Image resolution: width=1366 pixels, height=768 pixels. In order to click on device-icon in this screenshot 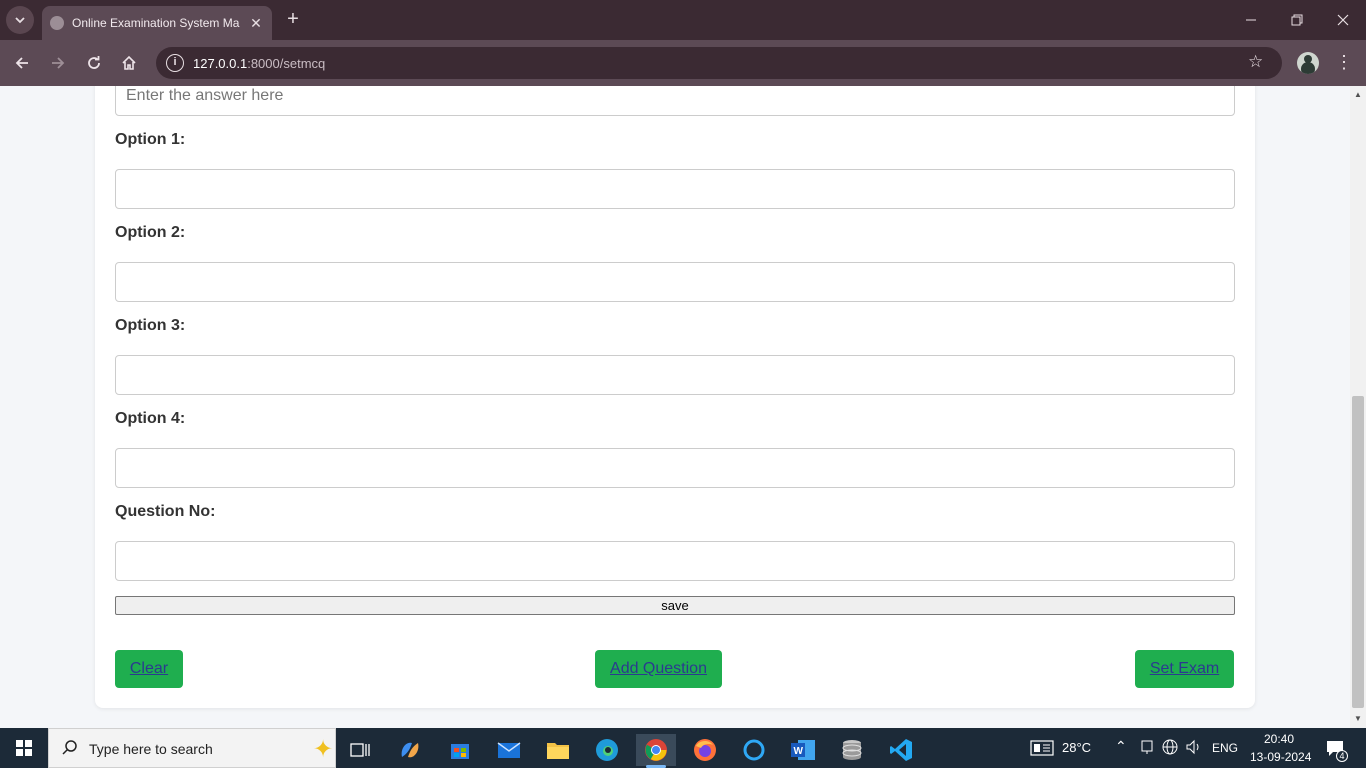, I will do `click(1147, 748)`.